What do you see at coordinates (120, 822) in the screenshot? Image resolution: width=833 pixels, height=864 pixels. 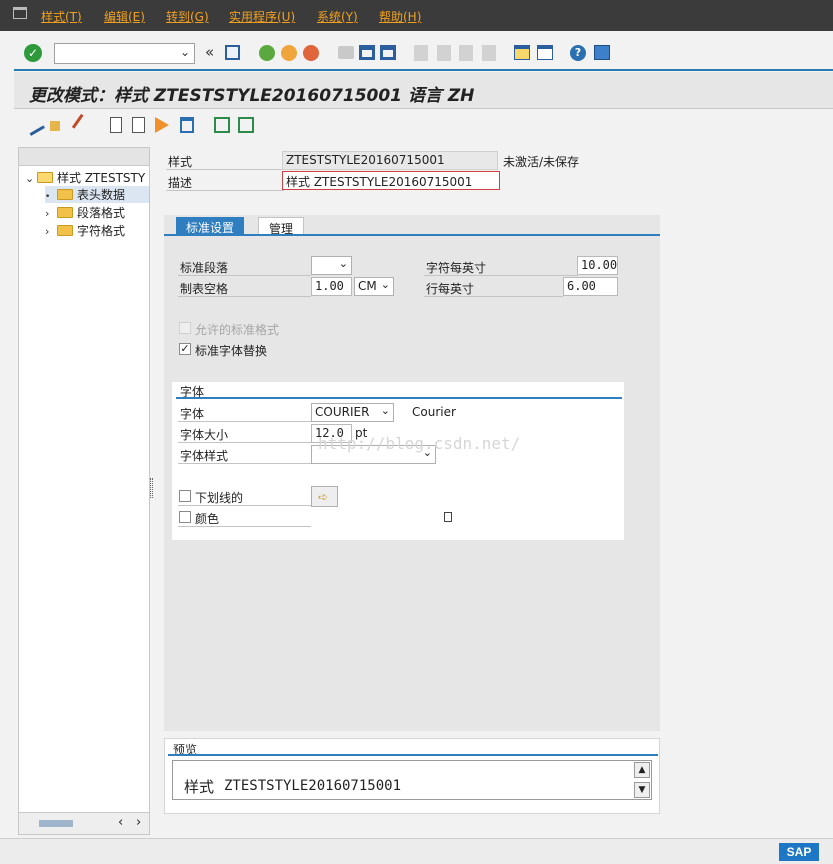 I see `chevron-left-icon: ‹` at bounding box center [120, 822].